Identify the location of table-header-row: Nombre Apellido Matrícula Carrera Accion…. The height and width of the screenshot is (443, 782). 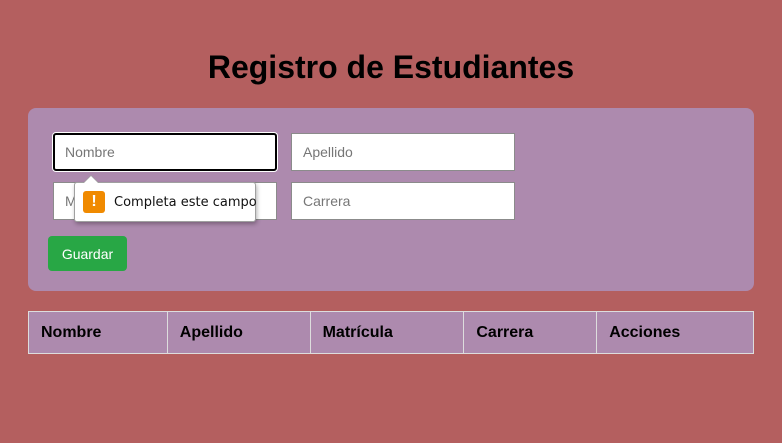
(391, 332).